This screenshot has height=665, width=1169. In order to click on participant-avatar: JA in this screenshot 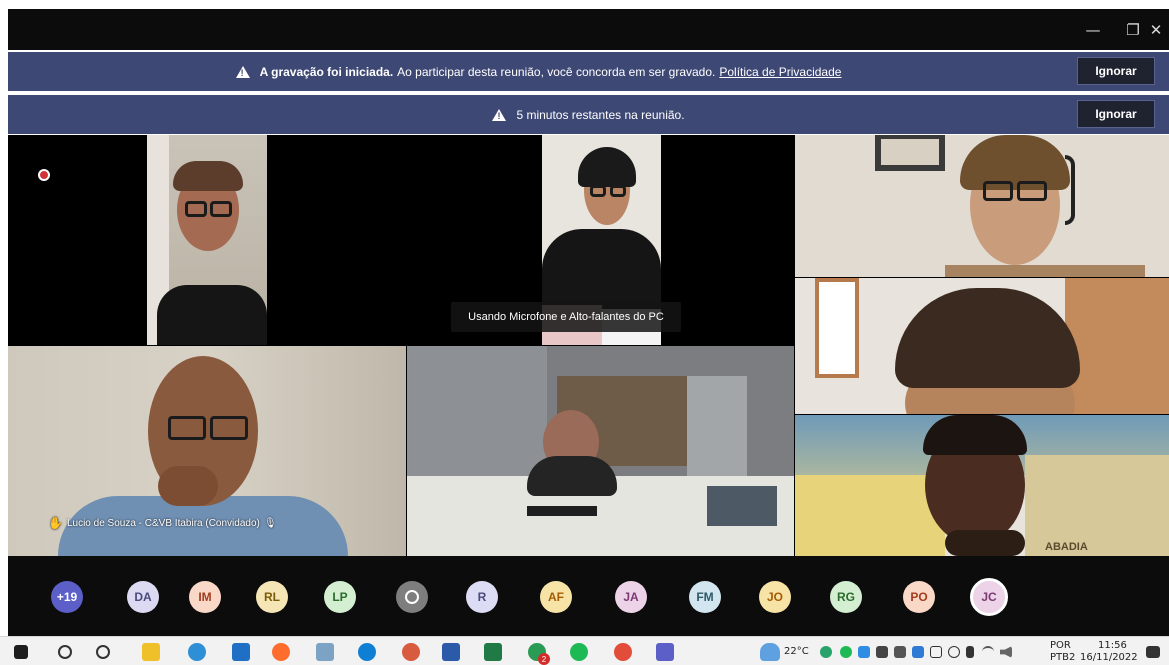, I will do `click(631, 597)`.